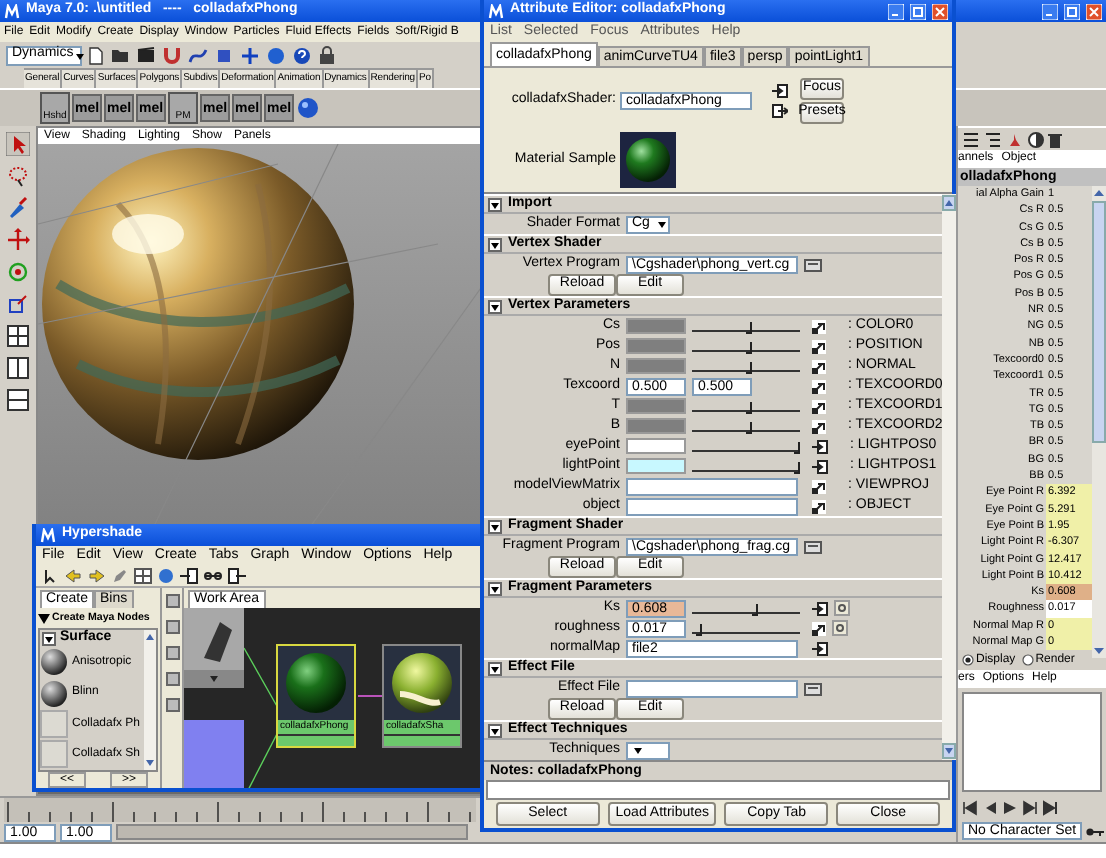 Image resolution: width=1106 pixels, height=858 pixels. Describe the element at coordinates (18, 208) in the screenshot. I see `brush-icon` at that location.